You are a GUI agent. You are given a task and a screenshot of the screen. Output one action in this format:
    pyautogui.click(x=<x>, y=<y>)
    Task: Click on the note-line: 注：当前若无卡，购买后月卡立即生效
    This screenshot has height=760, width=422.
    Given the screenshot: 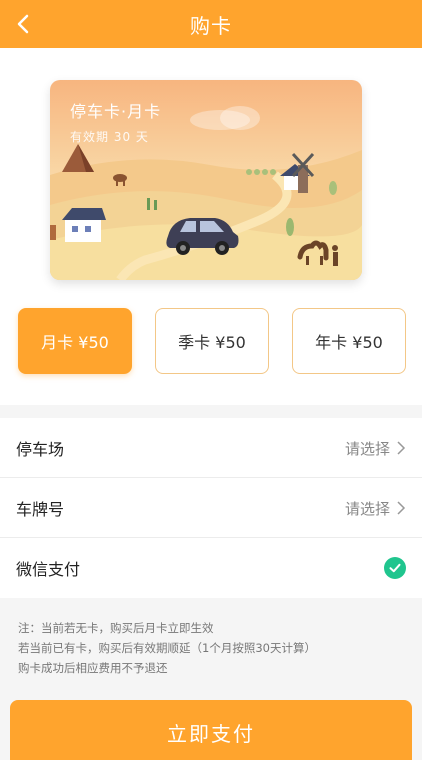 What is the action you would take?
    pyautogui.click(x=116, y=628)
    